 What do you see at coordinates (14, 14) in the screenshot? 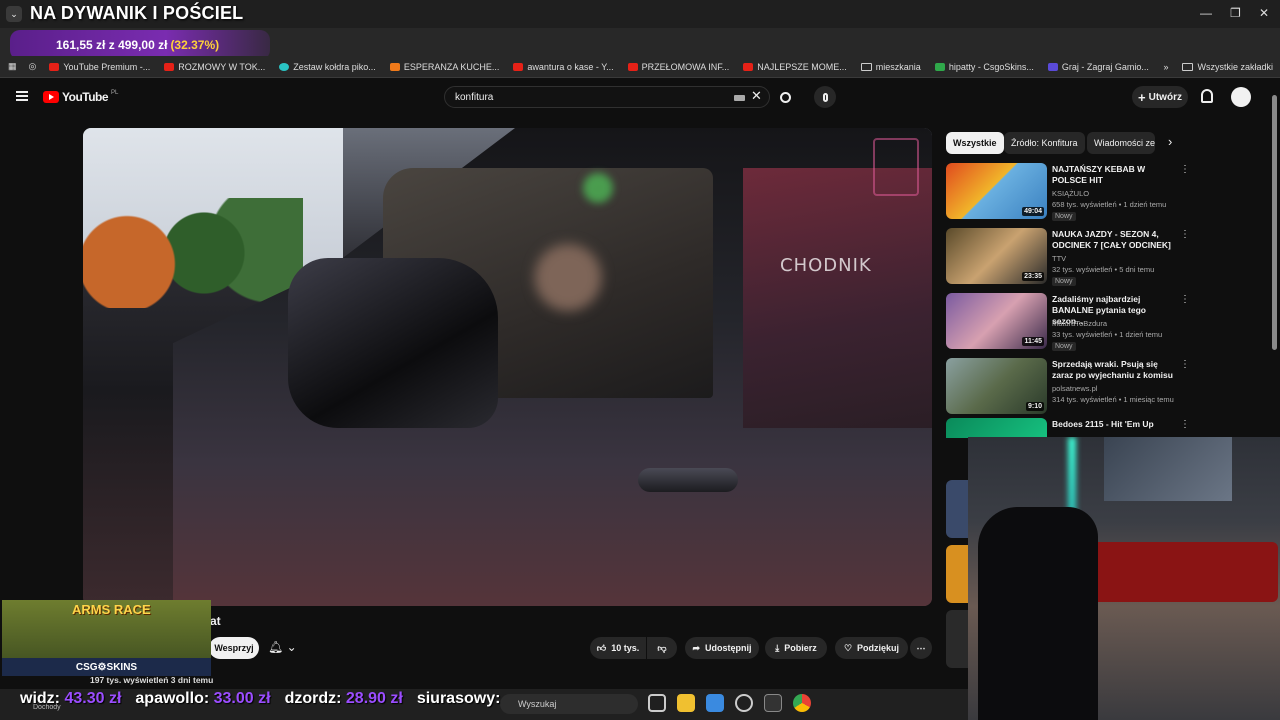
I see `tab-list-button: ⌄` at bounding box center [14, 14].